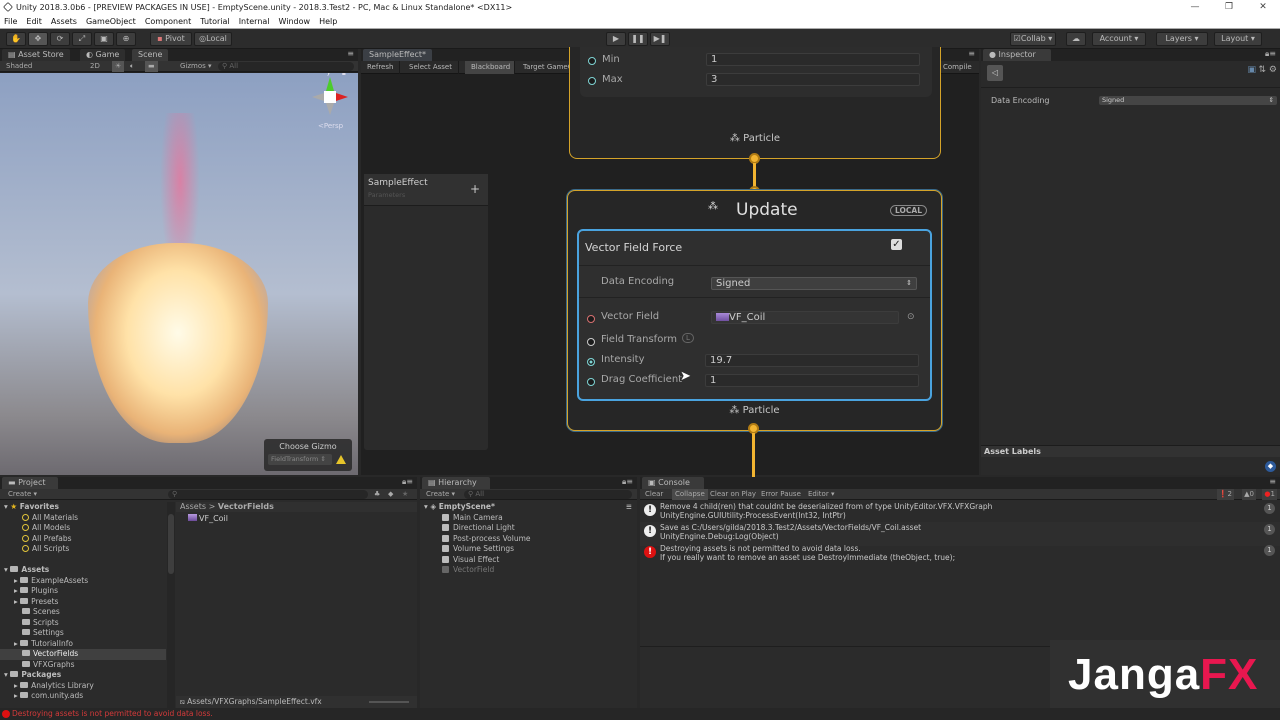 The image size is (1280, 720). What do you see at coordinates (85, 696) in the screenshot?
I see `package-item: ▸ com.unity.ads` at bounding box center [85, 696].